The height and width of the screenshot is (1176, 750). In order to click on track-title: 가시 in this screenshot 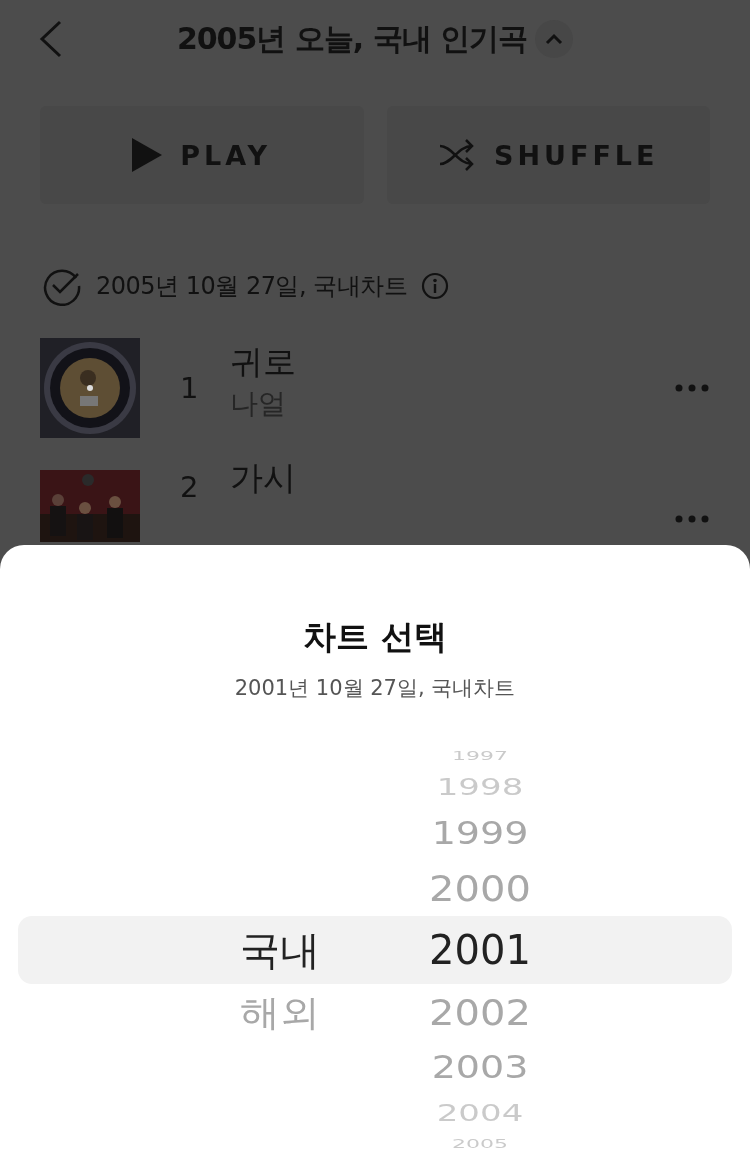, I will do `click(263, 478)`.